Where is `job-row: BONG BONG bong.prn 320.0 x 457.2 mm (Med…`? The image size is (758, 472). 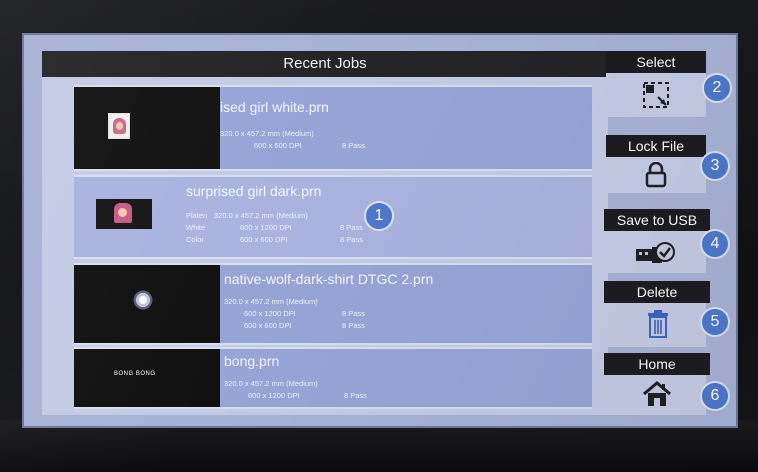
job-row: BONG BONG bong.prn 320.0 x 457.2 mm (Med… is located at coordinates (333, 378).